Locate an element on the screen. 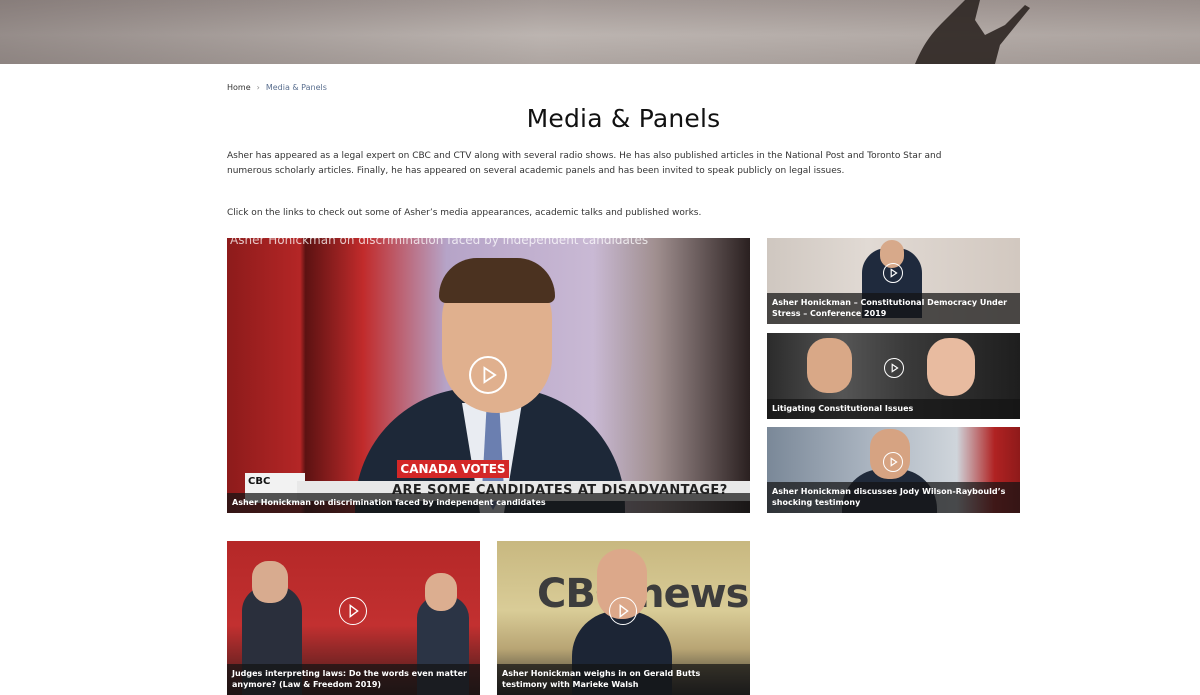  lower-third-label: CANADA VOTES is located at coordinates (453, 469).